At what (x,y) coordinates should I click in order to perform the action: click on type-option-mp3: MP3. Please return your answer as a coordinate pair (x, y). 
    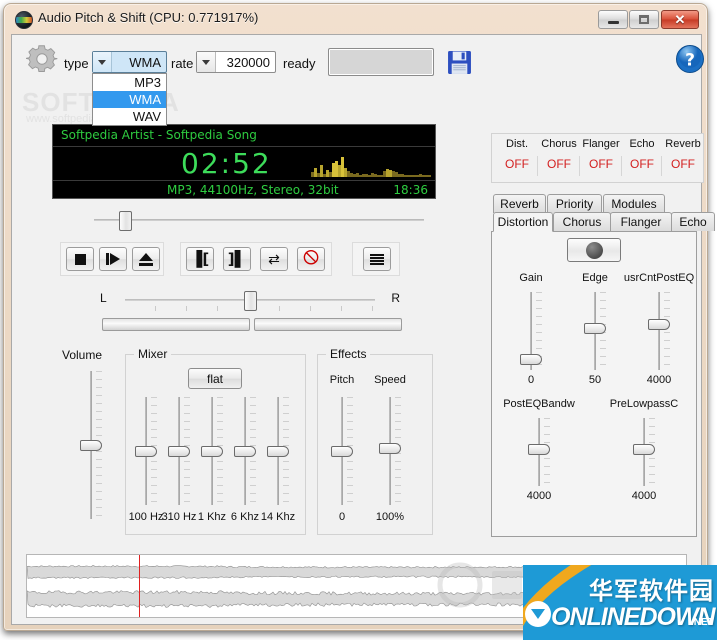
    Looking at the image, I should click on (129, 82).